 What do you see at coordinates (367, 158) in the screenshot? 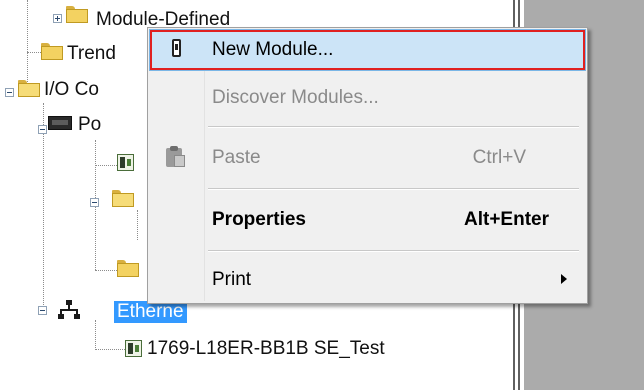
I see `menu-item-paste: Paste Ctrl+V` at bounding box center [367, 158].